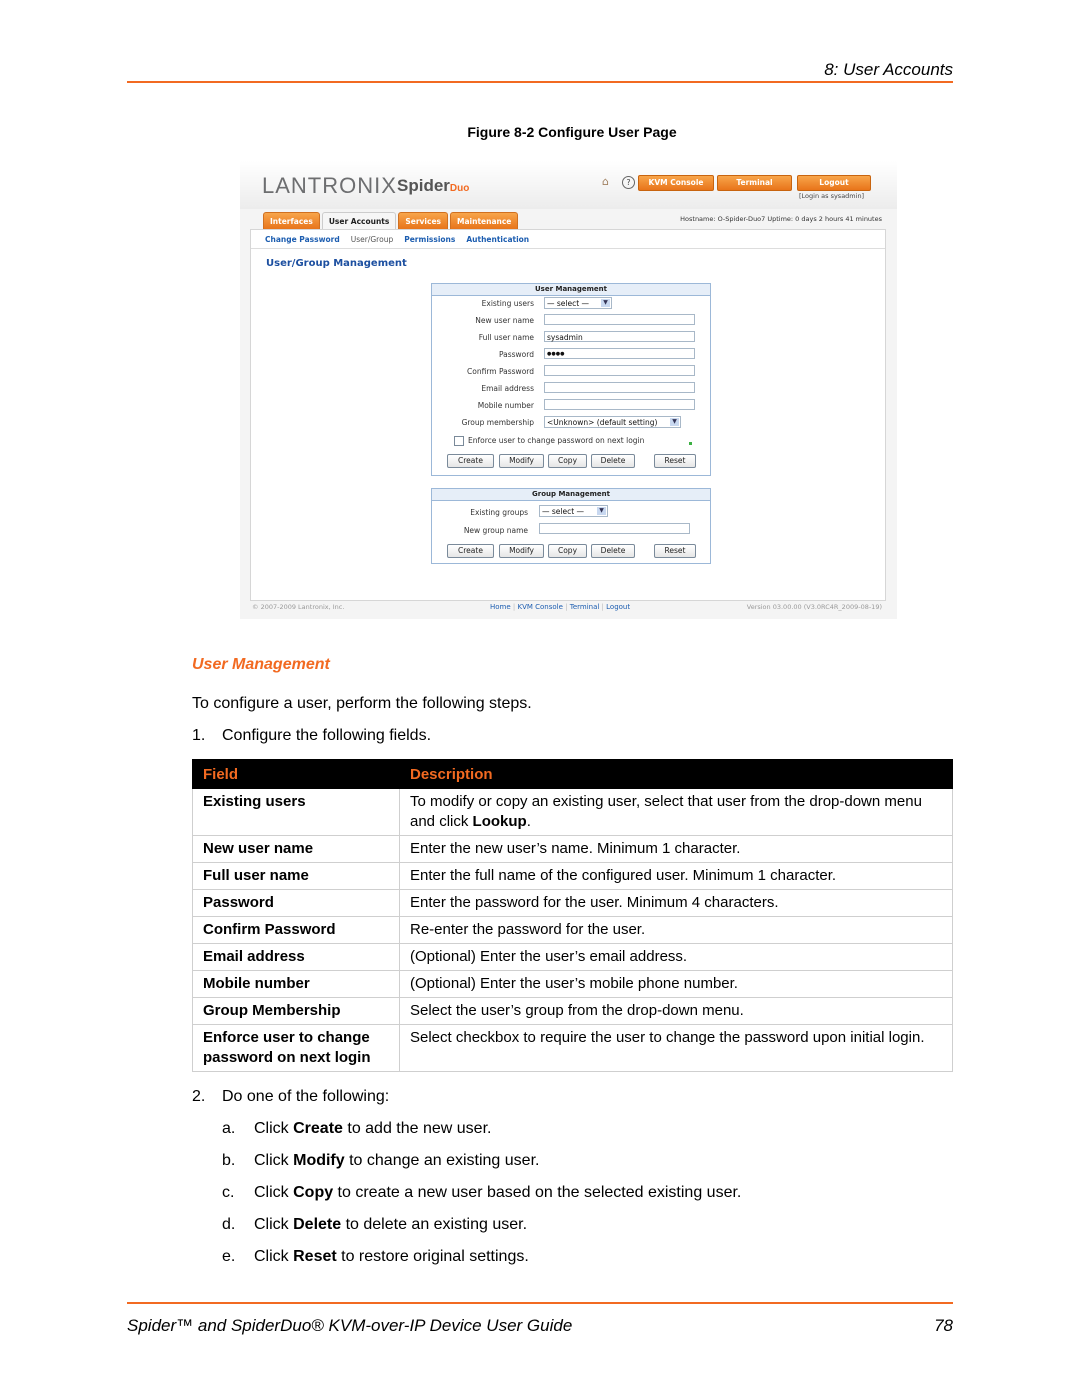  I want to click on user-delete-button: Delete, so click(613, 461).